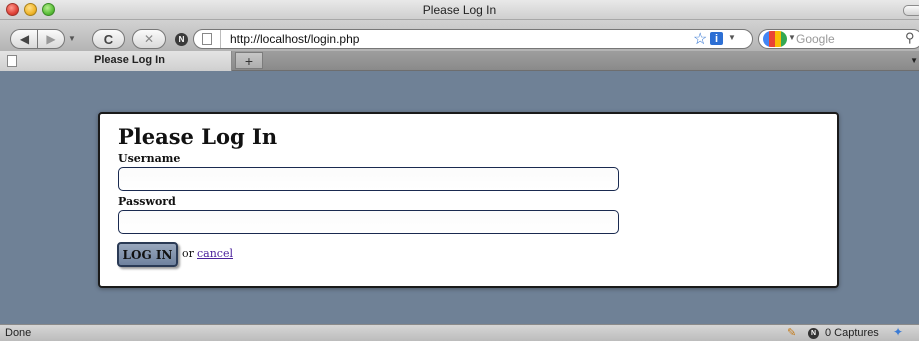 The width and height of the screenshot is (919, 341). What do you see at coordinates (72, 38) in the screenshot?
I see `history-dropdown-icon: ▼` at bounding box center [72, 38].